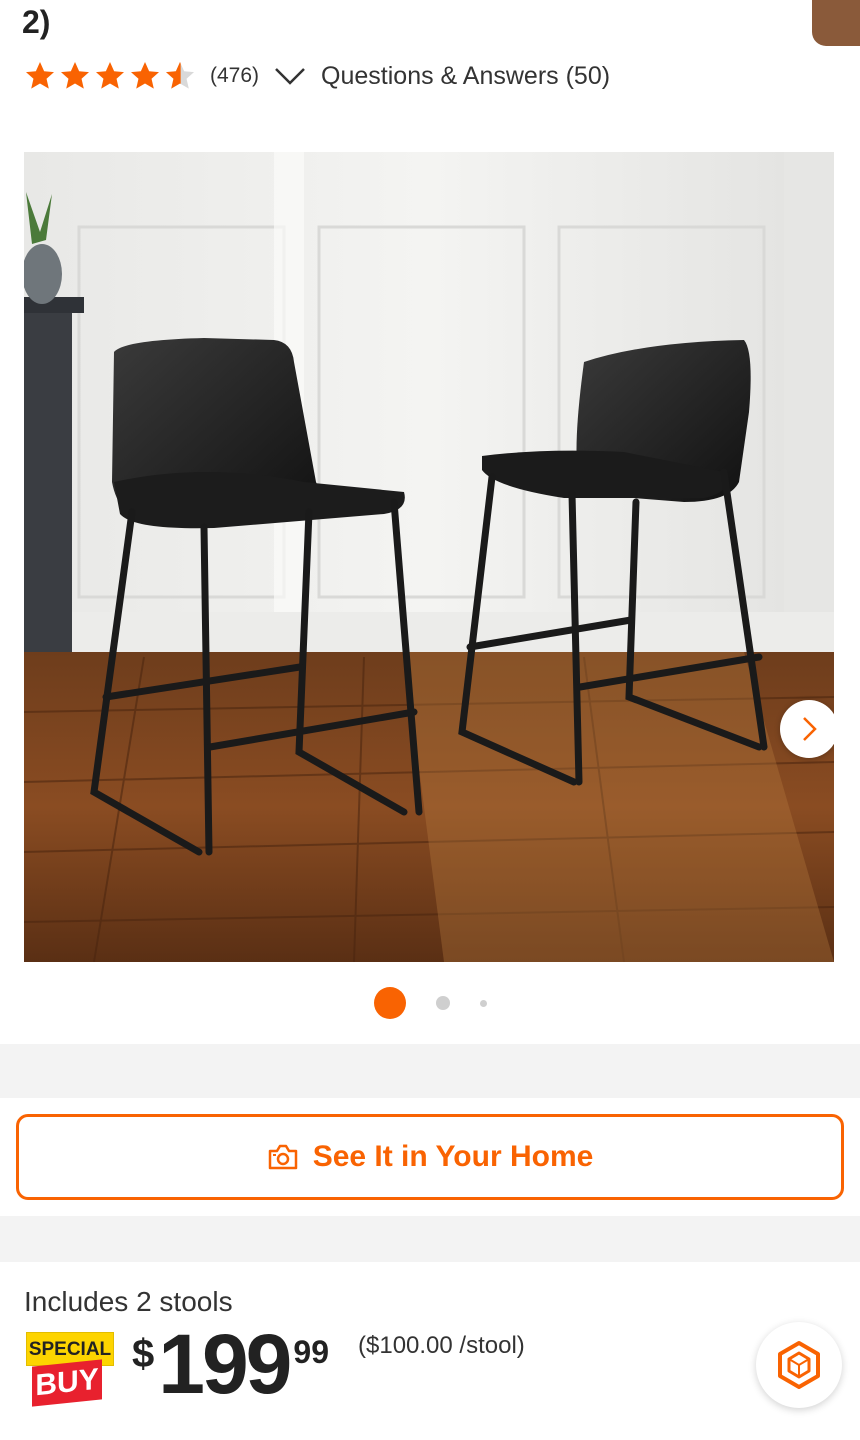 Image resolution: width=860 pixels, height=1440 pixels. I want to click on rating-row: (476) Questions & Answers (50), so click(317, 76).